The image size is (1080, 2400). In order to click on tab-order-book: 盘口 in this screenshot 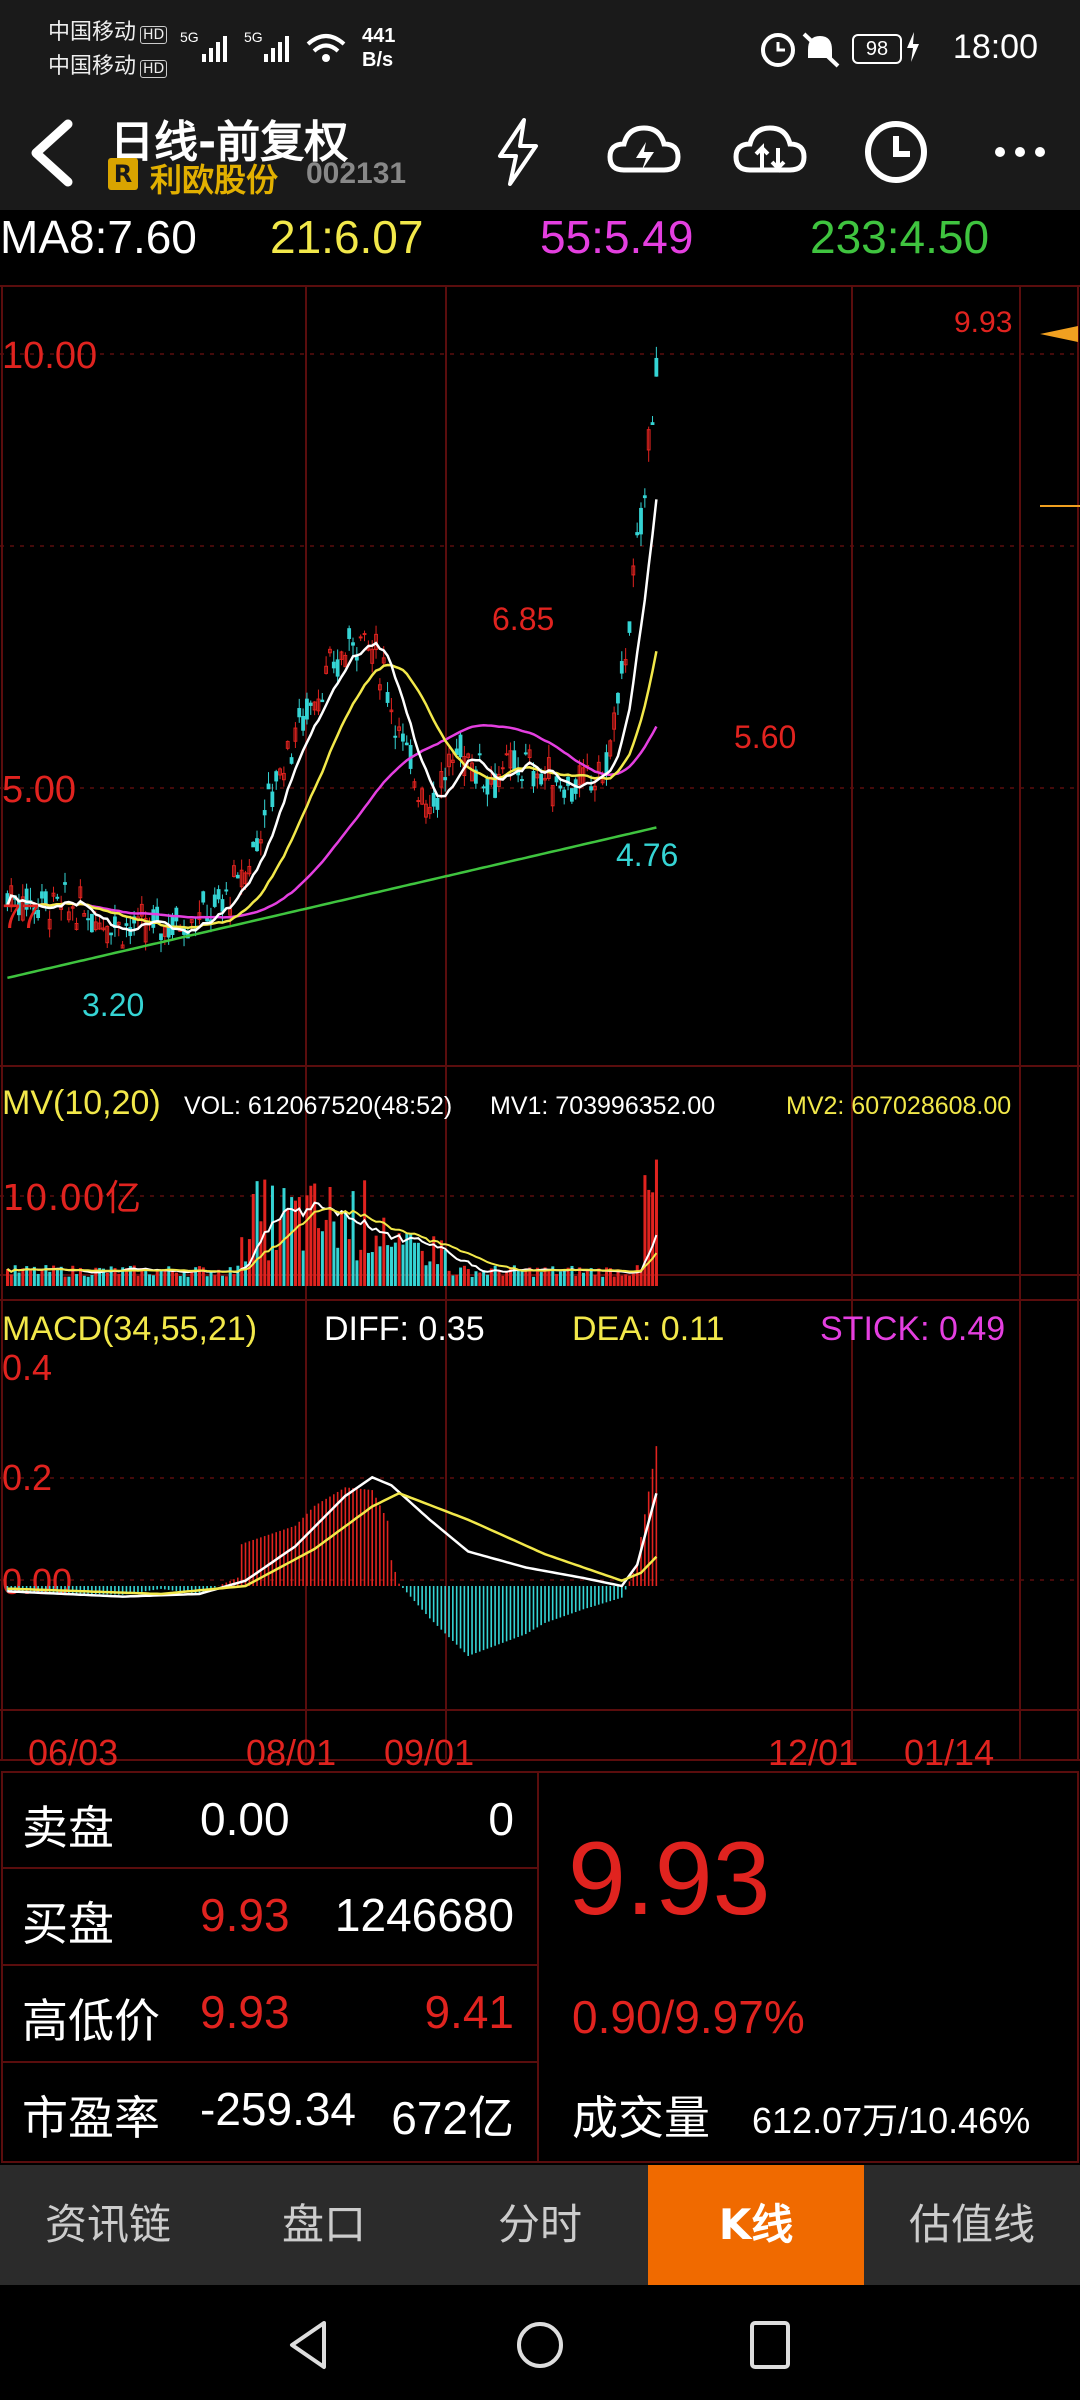, I will do `click(324, 2225)`.